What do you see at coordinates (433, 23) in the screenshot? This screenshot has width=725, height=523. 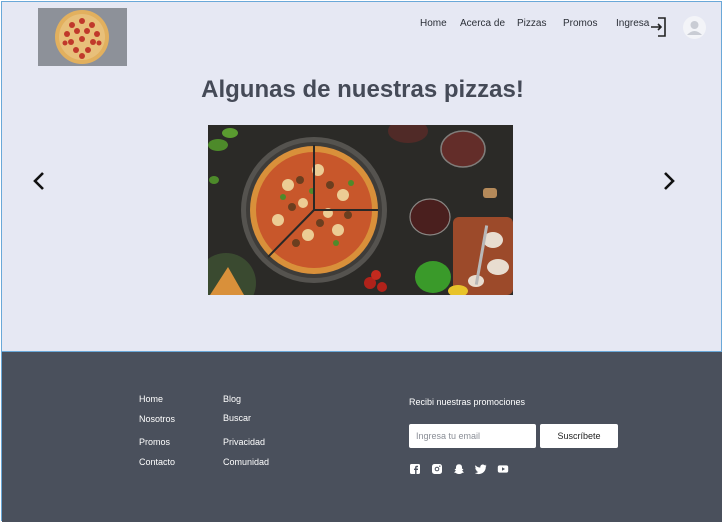 I see `nav-home: Home` at bounding box center [433, 23].